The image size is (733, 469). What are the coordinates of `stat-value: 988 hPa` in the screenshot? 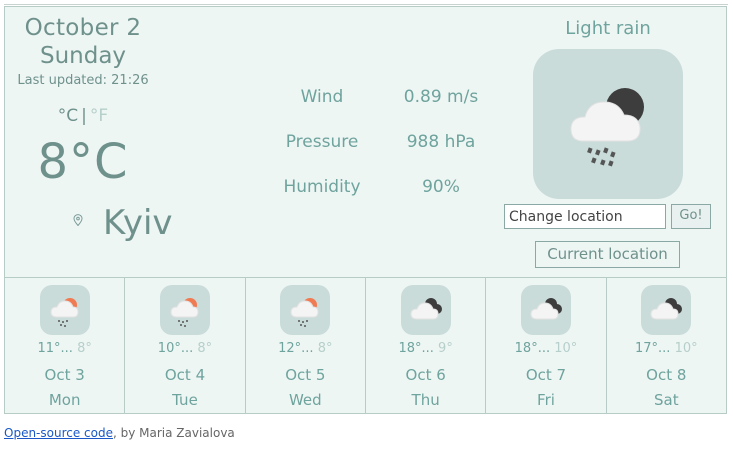 It's located at (441, 142).